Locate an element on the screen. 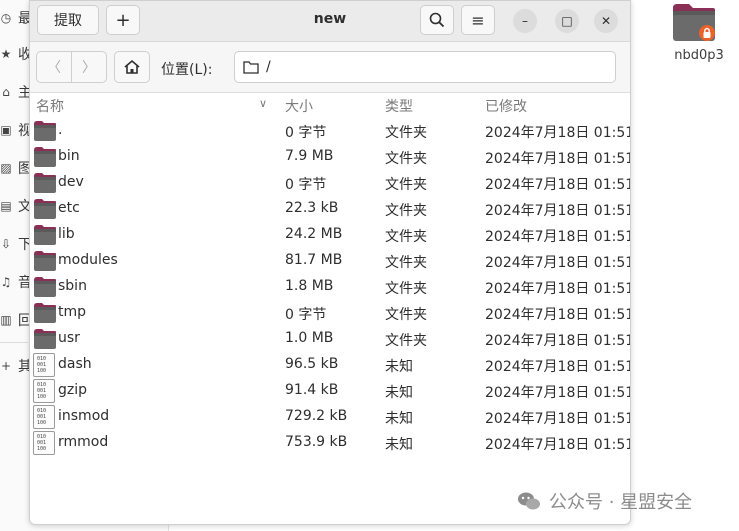 The width and height of the screenshot is (739, 531). maximize-button: □ is located at coordinates (567, 21).